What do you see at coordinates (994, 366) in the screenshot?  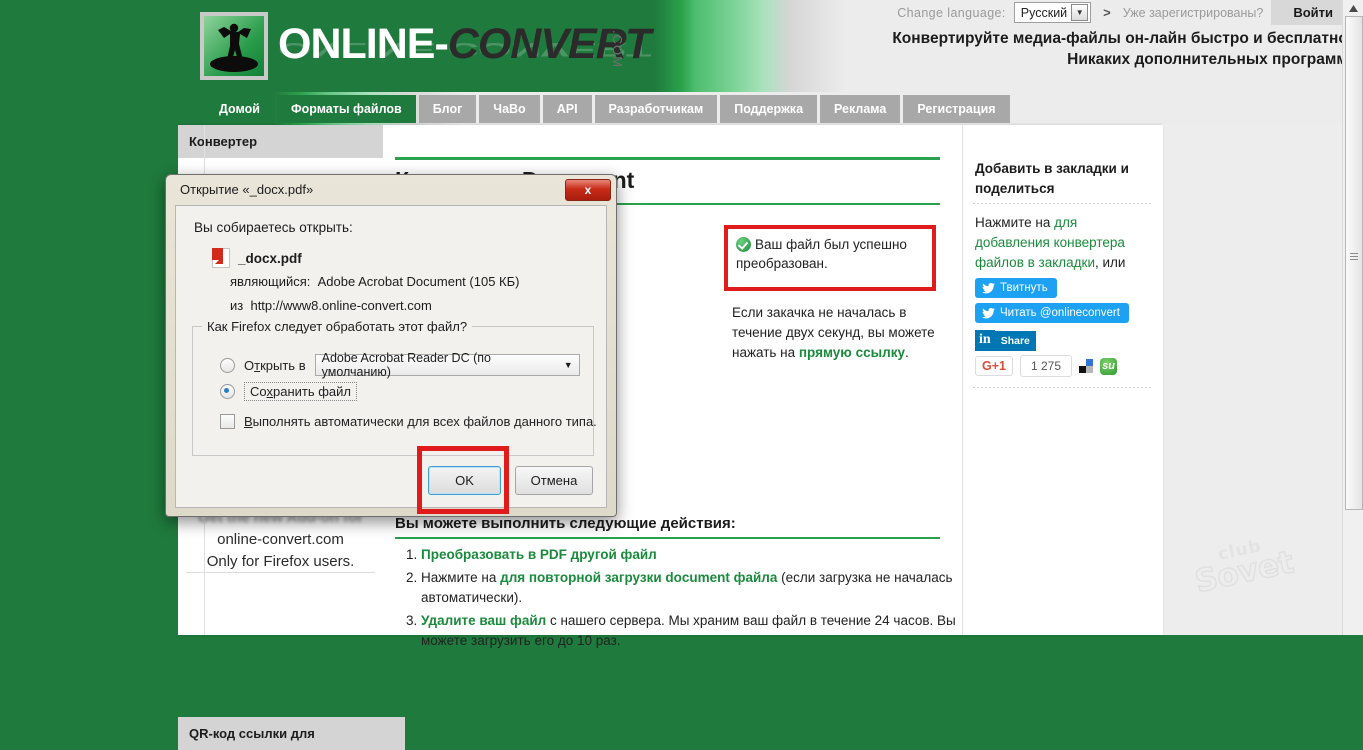 I see `gplus-button: G+1` at bounding box center [994, 366].